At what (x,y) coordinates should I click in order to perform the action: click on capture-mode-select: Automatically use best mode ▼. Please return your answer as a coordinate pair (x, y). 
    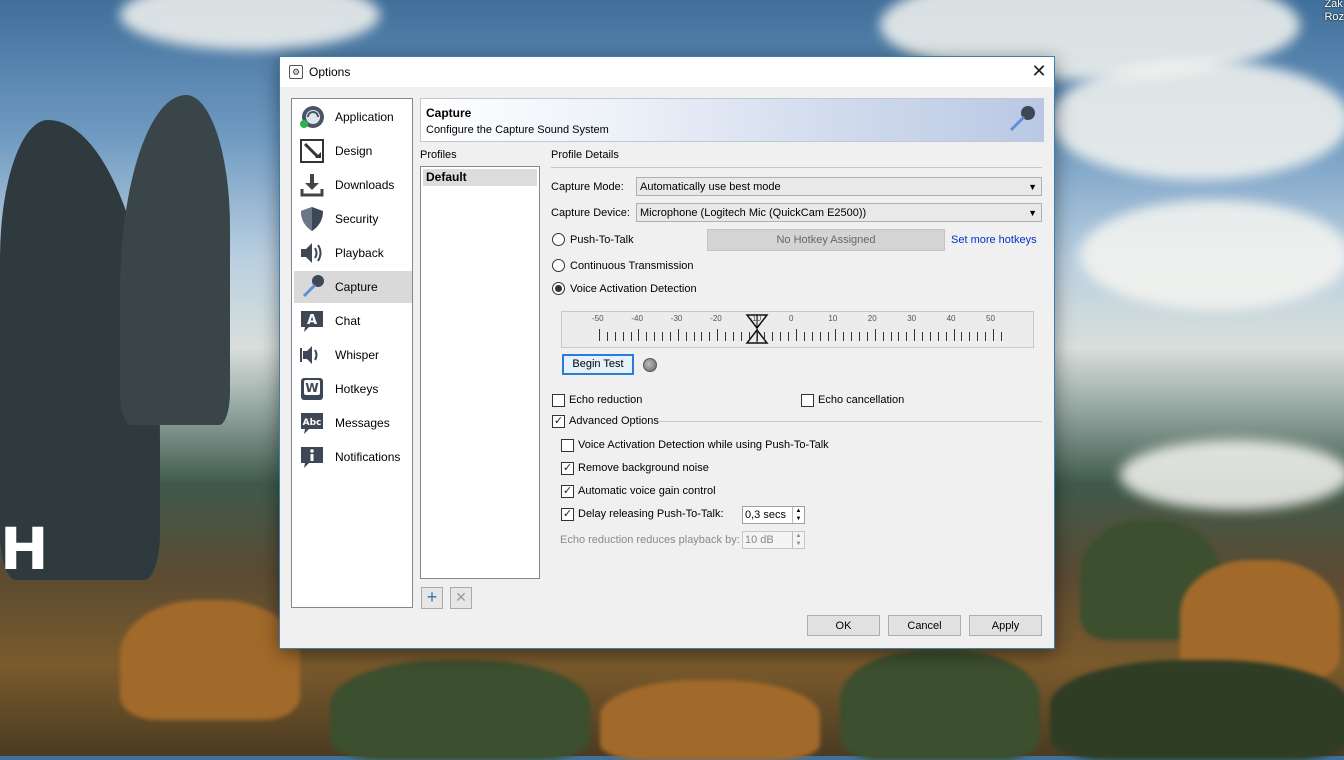
    Looking at the image, I should click on (839, 186).